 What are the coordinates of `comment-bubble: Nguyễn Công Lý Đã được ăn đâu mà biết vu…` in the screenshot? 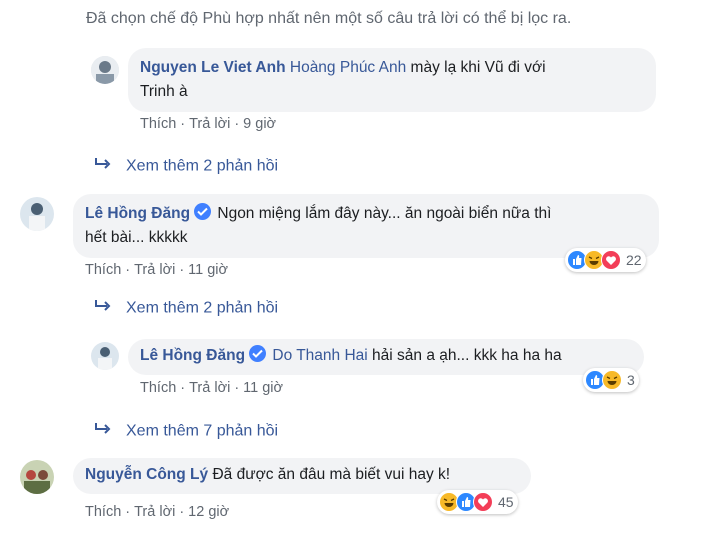 It's located at (302, 476).